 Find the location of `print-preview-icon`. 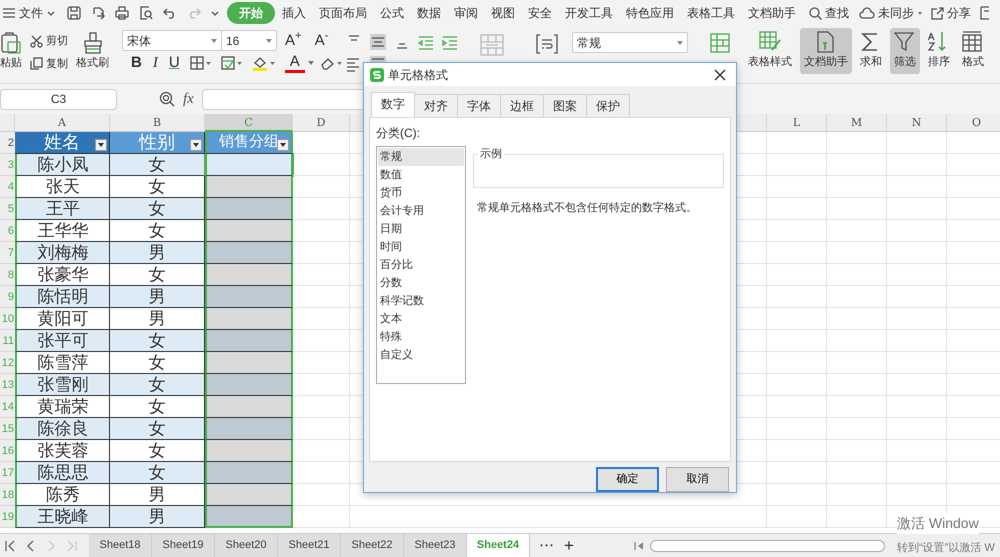

print-preview-icon is located at coordinates (146, 13).